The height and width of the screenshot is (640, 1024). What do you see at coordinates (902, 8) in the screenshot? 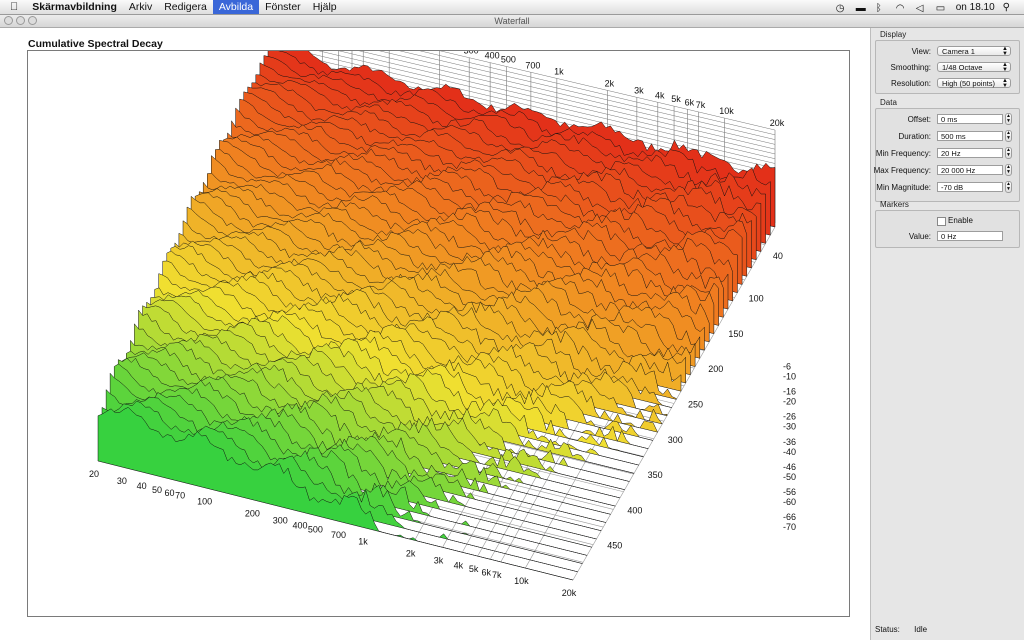
I see `wifi-icon: ◠` at bounding box center [902, 8].